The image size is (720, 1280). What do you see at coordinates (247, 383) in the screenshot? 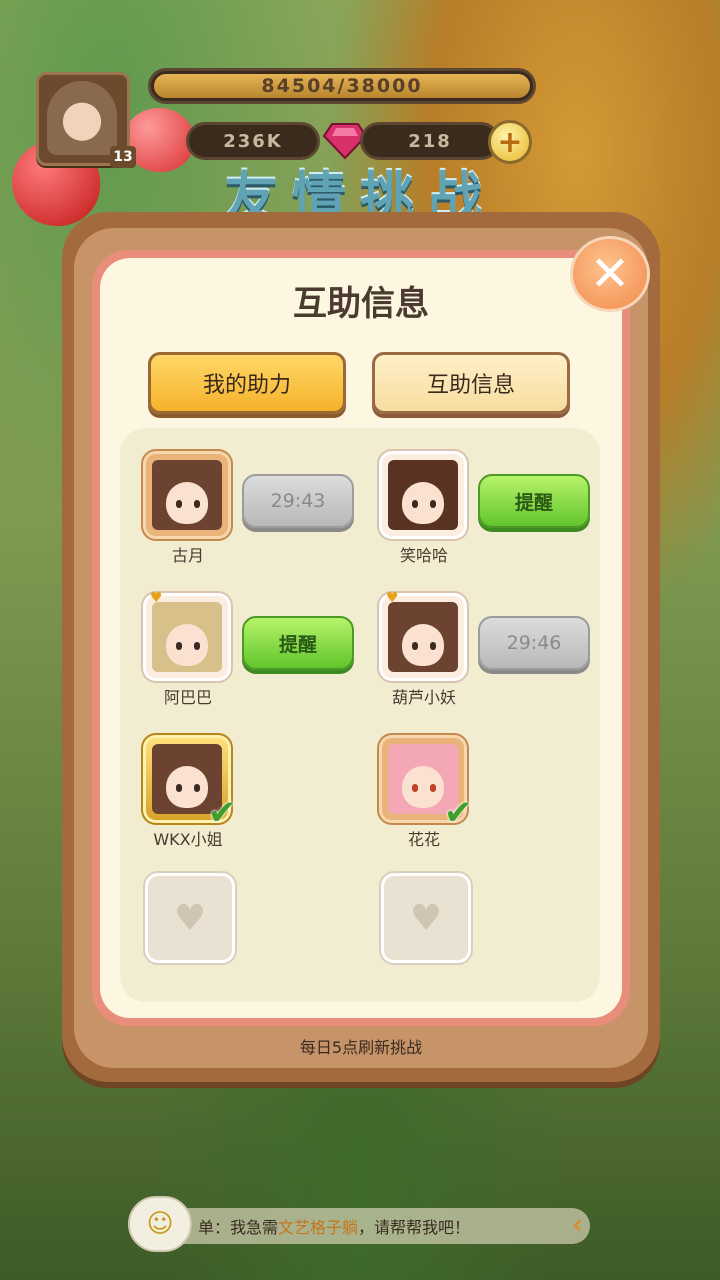
I see `tab-my-help: 我的助力` at bounding box center [247, 383].